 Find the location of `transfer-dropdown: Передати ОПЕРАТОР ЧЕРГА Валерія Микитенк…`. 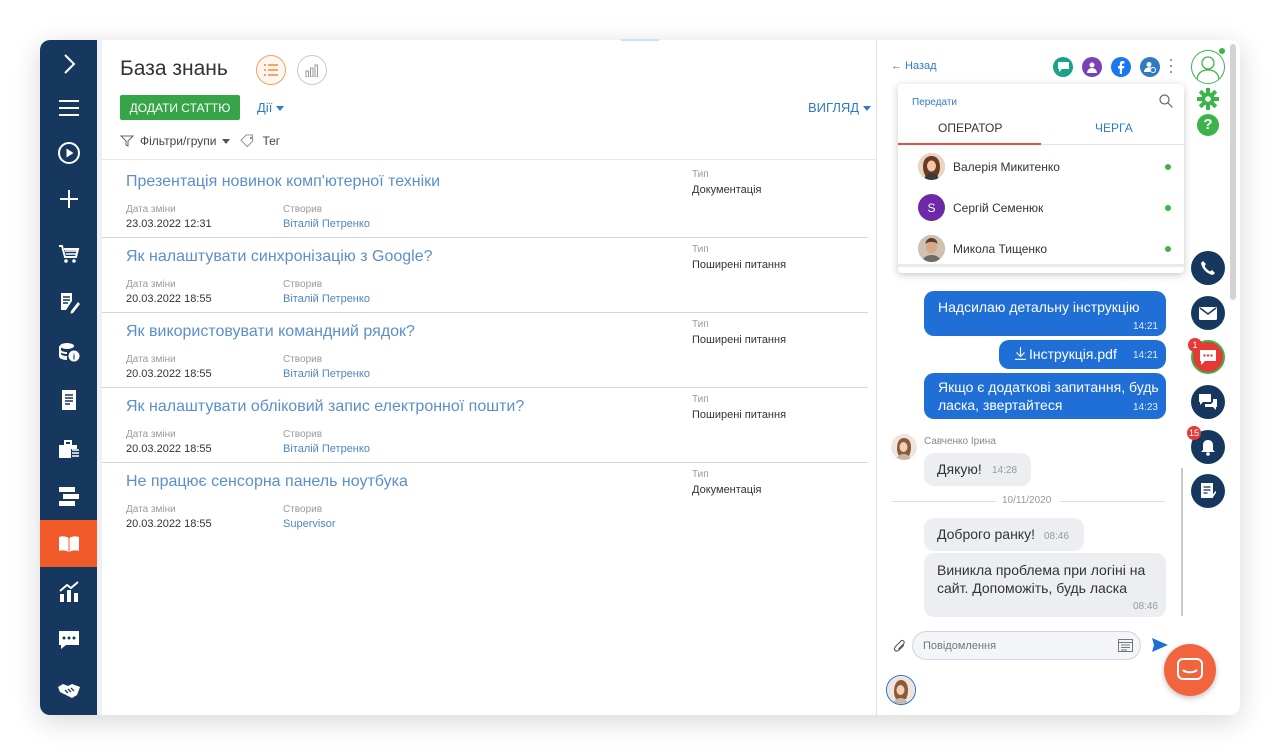

transfer-dropdown: Передати ОПЕРАТОР ЧЕРГА Валерія Микитенк… is located at coordinates (1041, 178).